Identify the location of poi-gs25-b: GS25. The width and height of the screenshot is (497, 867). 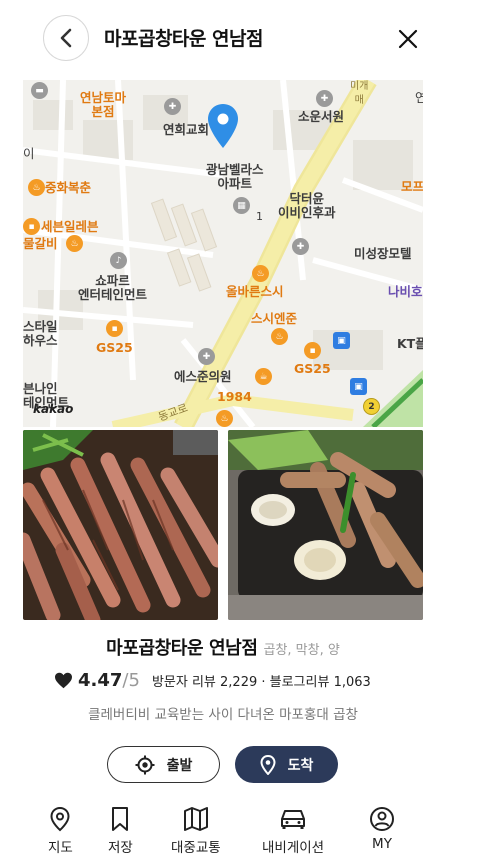
(312, 369).